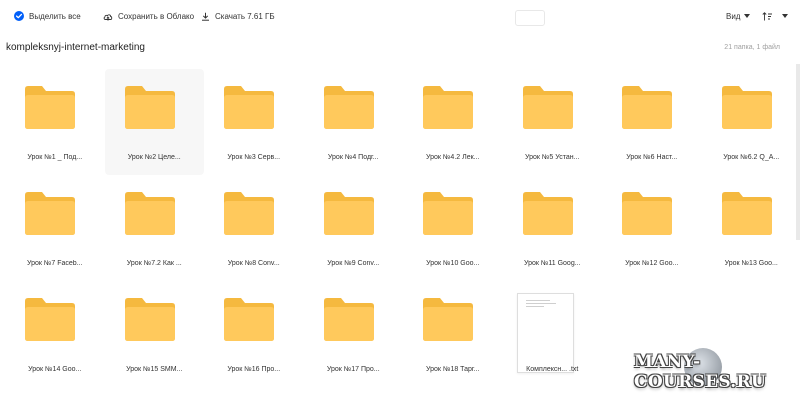 Image resolution: width=800 pixels, height=409 pixels. I want to click on view-label: Вид, so click(733, 16).